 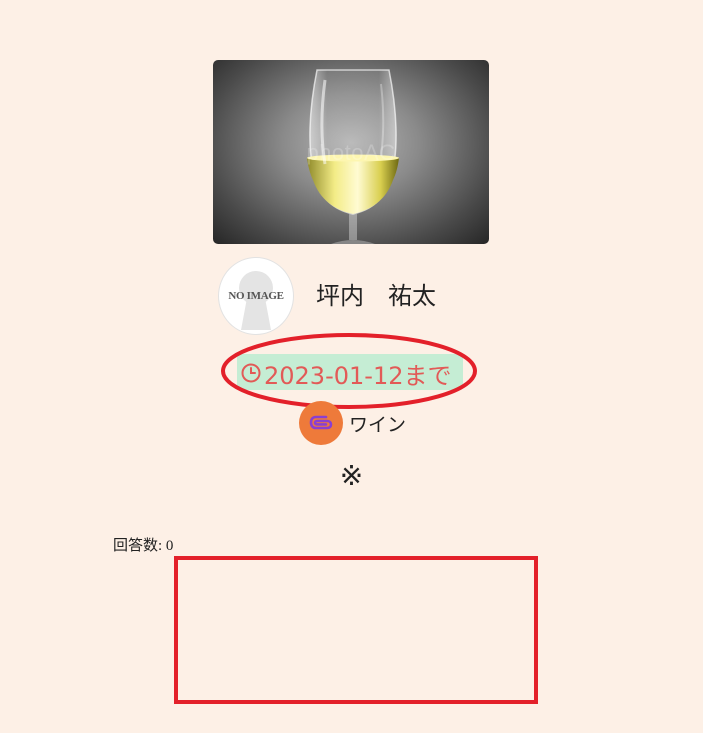 What do you see at coordinates (378, 424) in the screenshot?
I see `category-label: ワイン` at bounding box center [378, 424].